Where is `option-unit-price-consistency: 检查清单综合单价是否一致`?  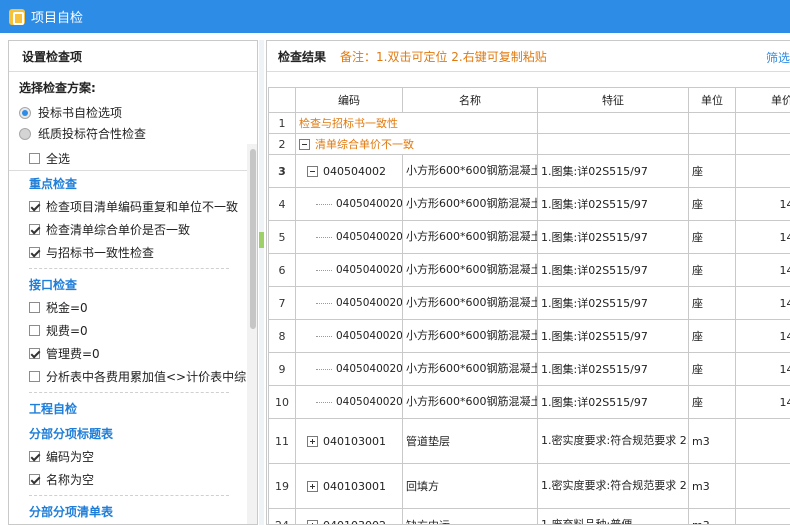 option-unit-price-consistency: 检查清单综合单价是否一致 is located at coordinates (138, 229).